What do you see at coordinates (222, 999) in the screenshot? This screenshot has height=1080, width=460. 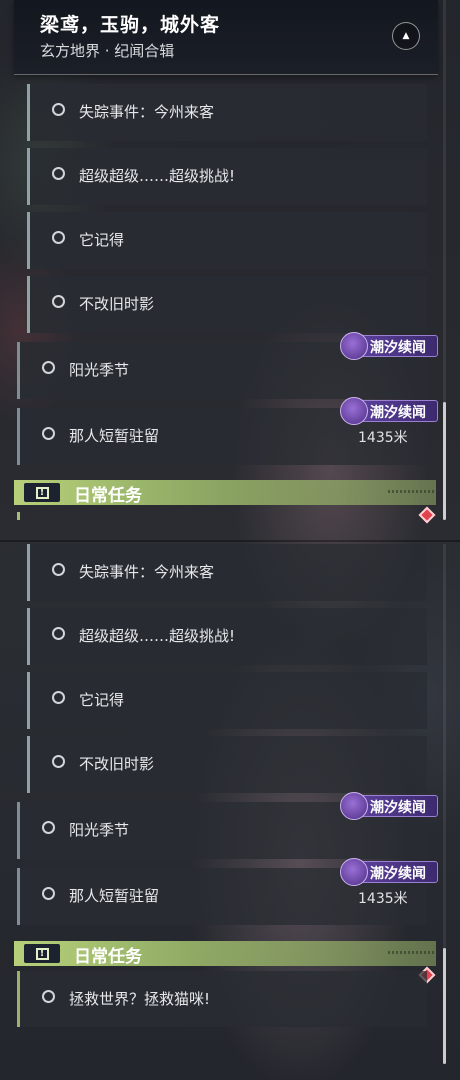 I see `daily-quest-item: 拯救世界？拯救猫咪!` at bounding box center [222, 999].